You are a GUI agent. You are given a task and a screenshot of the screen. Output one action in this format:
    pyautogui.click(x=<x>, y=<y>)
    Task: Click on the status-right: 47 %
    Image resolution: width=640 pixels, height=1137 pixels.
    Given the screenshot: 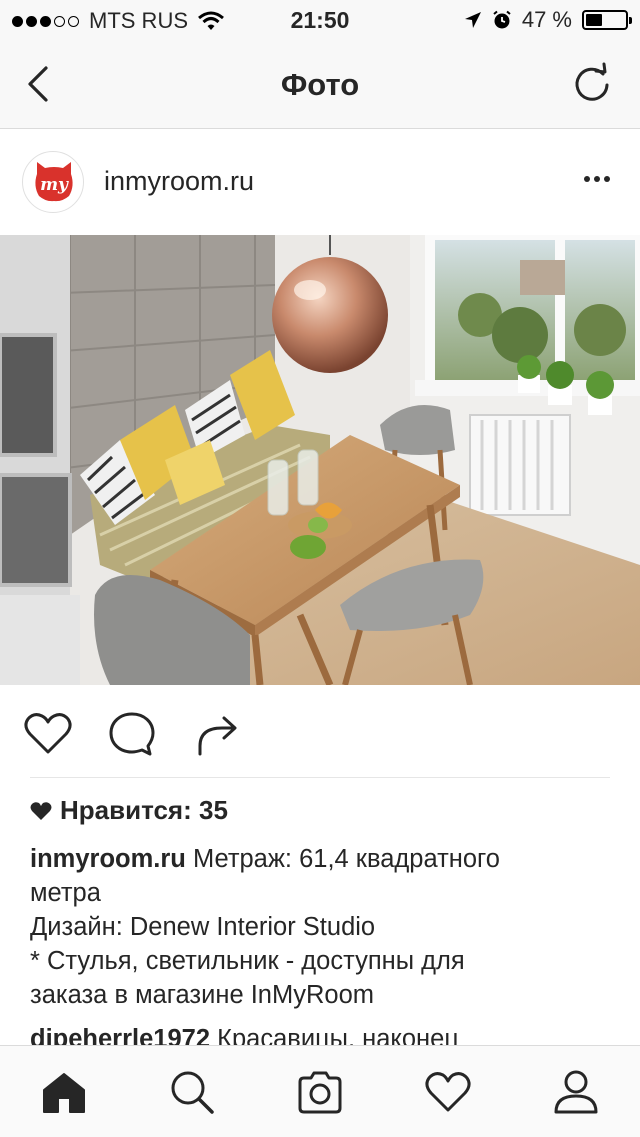 What is the action you would take?
    pyautogui.click(x=548, y=20)
    